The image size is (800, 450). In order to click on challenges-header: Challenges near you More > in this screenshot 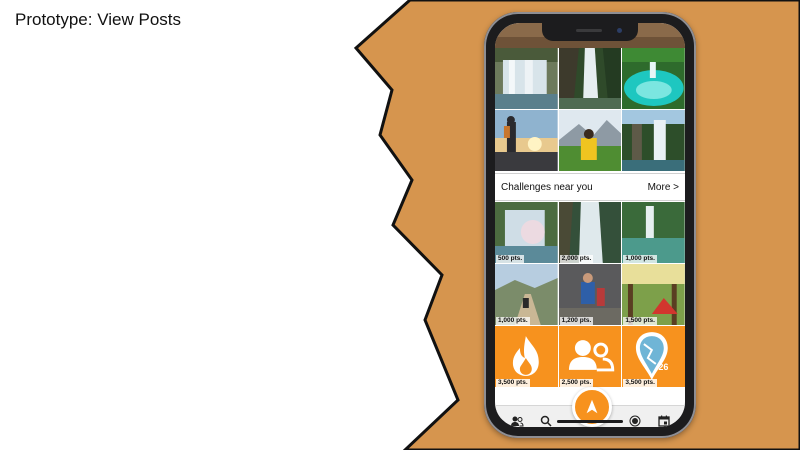, I will do `click(590, 187)`.